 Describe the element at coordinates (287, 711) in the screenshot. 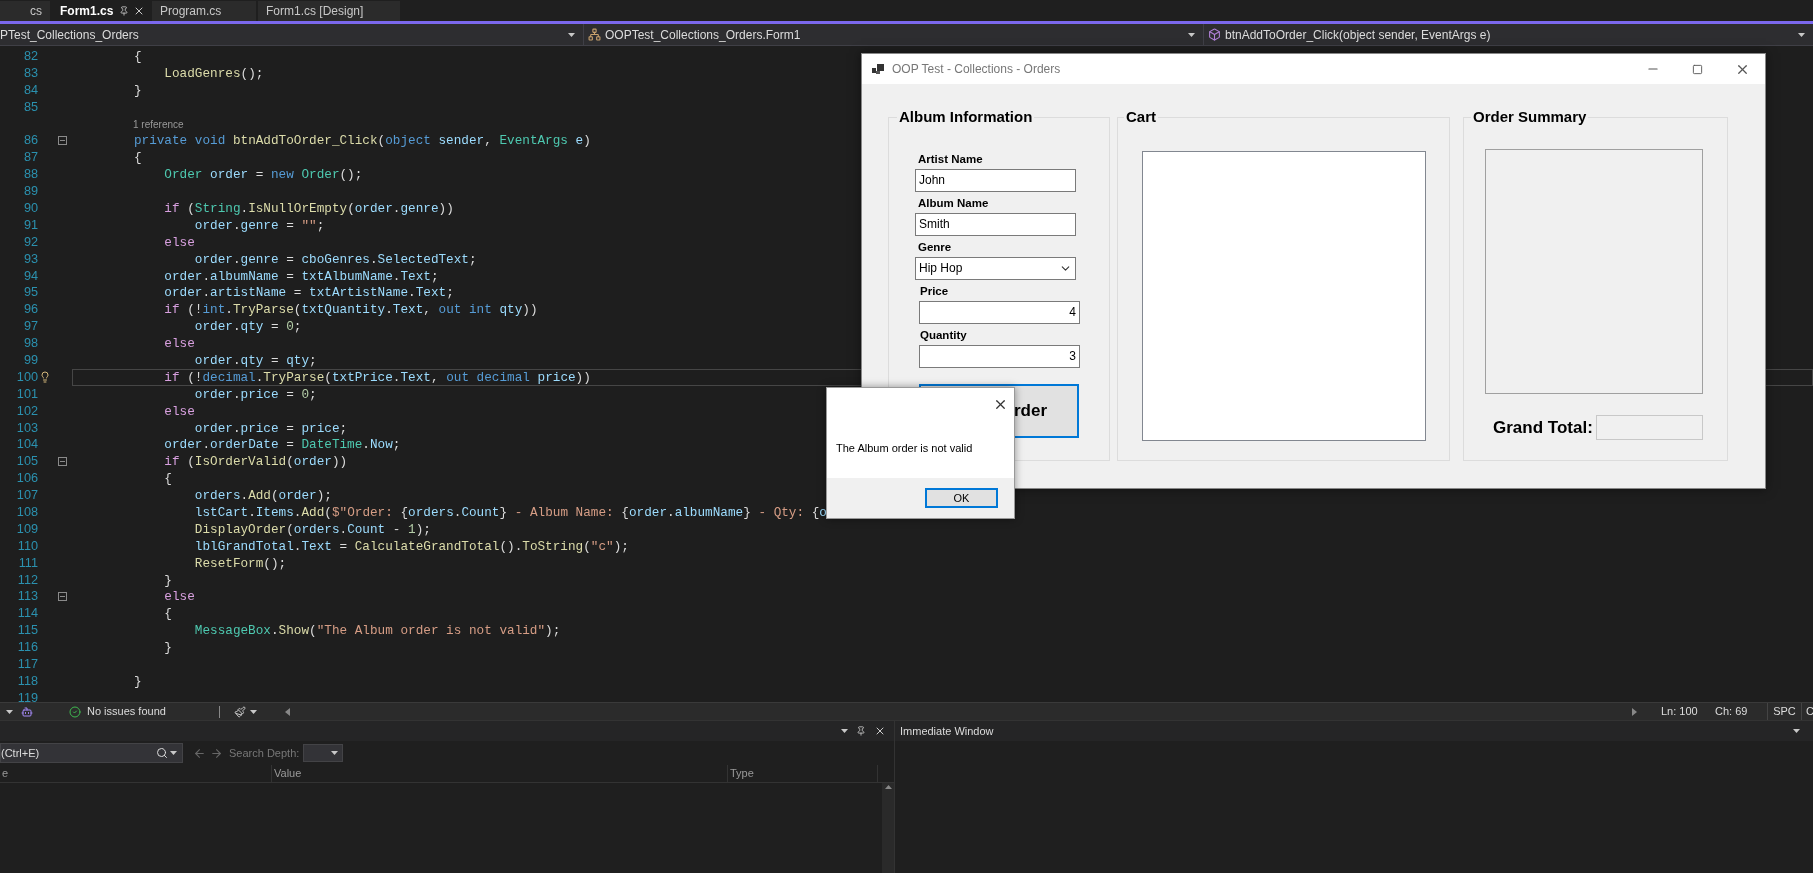

I see `scroll-left-icon` at that location.